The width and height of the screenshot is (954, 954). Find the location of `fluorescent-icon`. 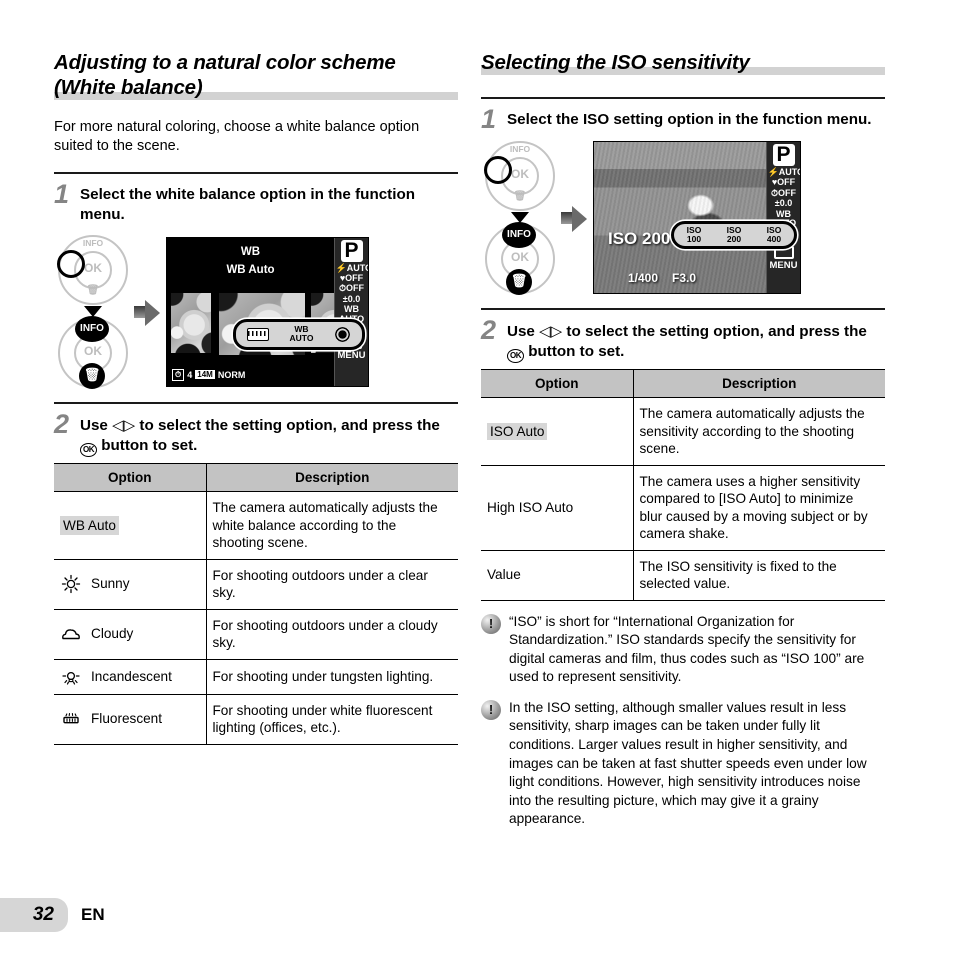

fluorescent-icon is located at coordinates (71, 719).